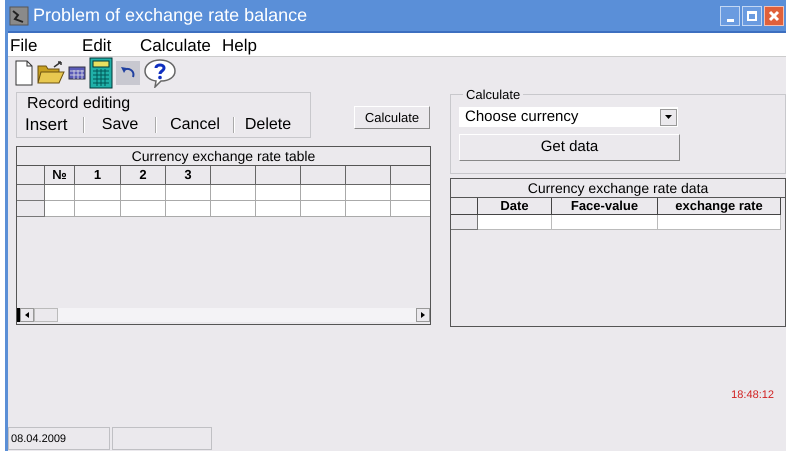  What do you see at coordinates (109, 46) in the screenshot?
I see `menu-item: Edit` at bounding box center [109, 46].